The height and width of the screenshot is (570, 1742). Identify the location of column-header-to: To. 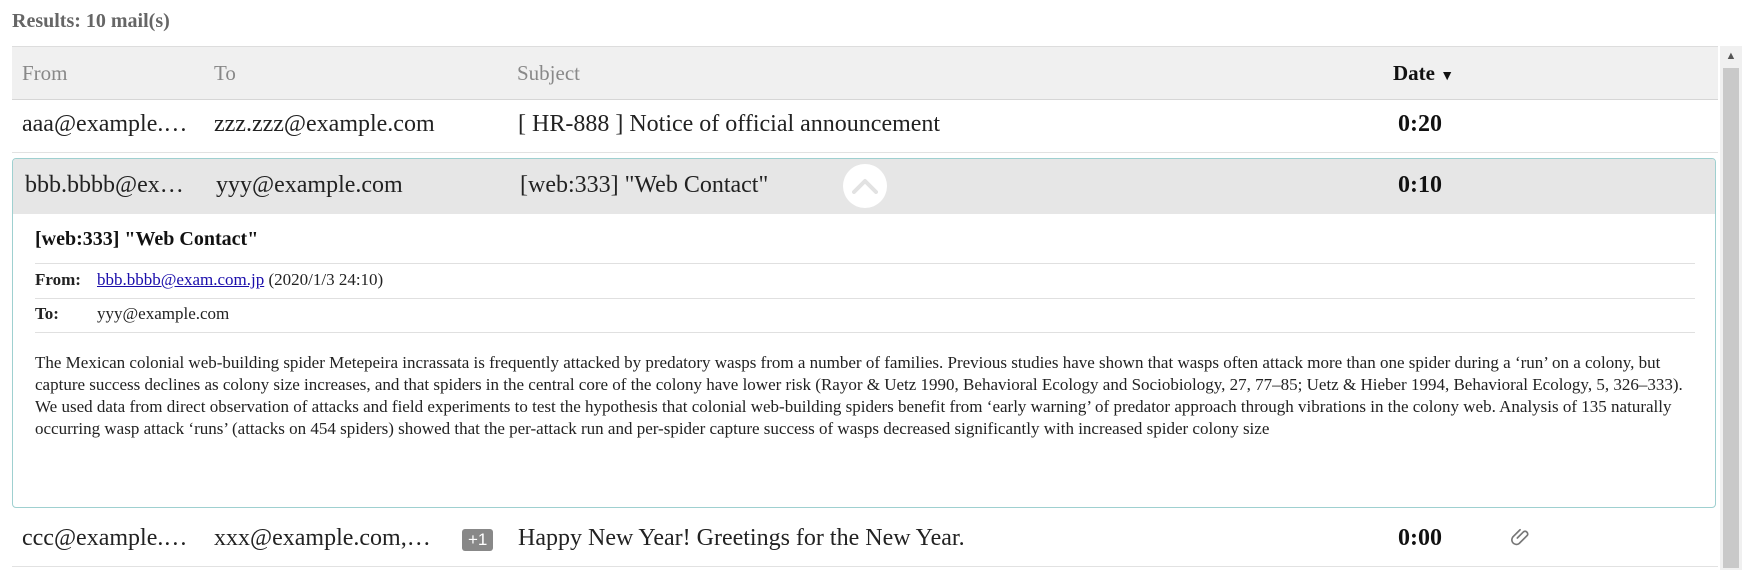
(225, 73).